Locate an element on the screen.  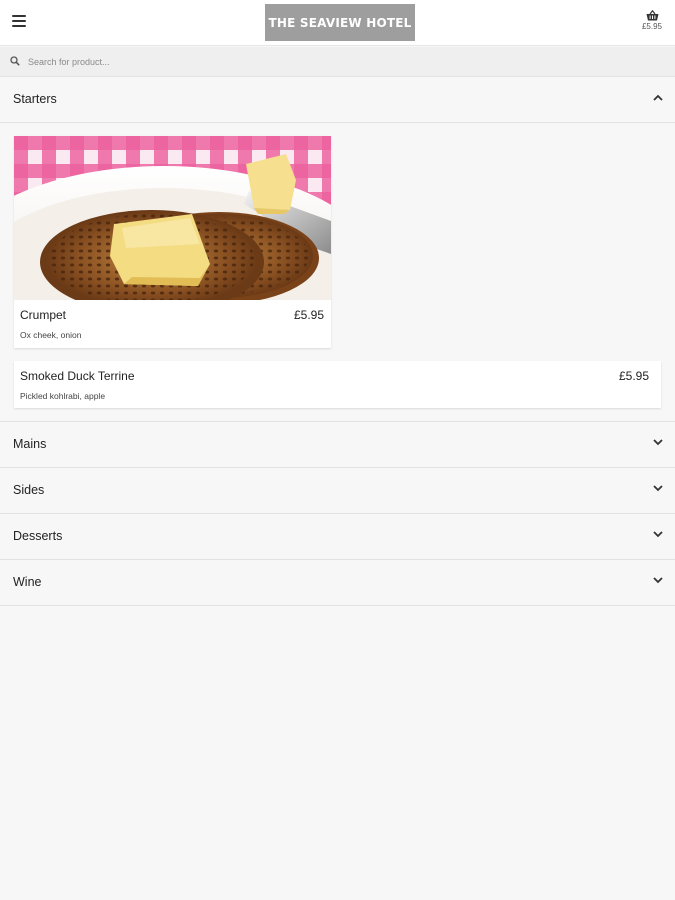
hotel-logo: THE SEAVIEW HOTEL is located at coordinates (340, 22).